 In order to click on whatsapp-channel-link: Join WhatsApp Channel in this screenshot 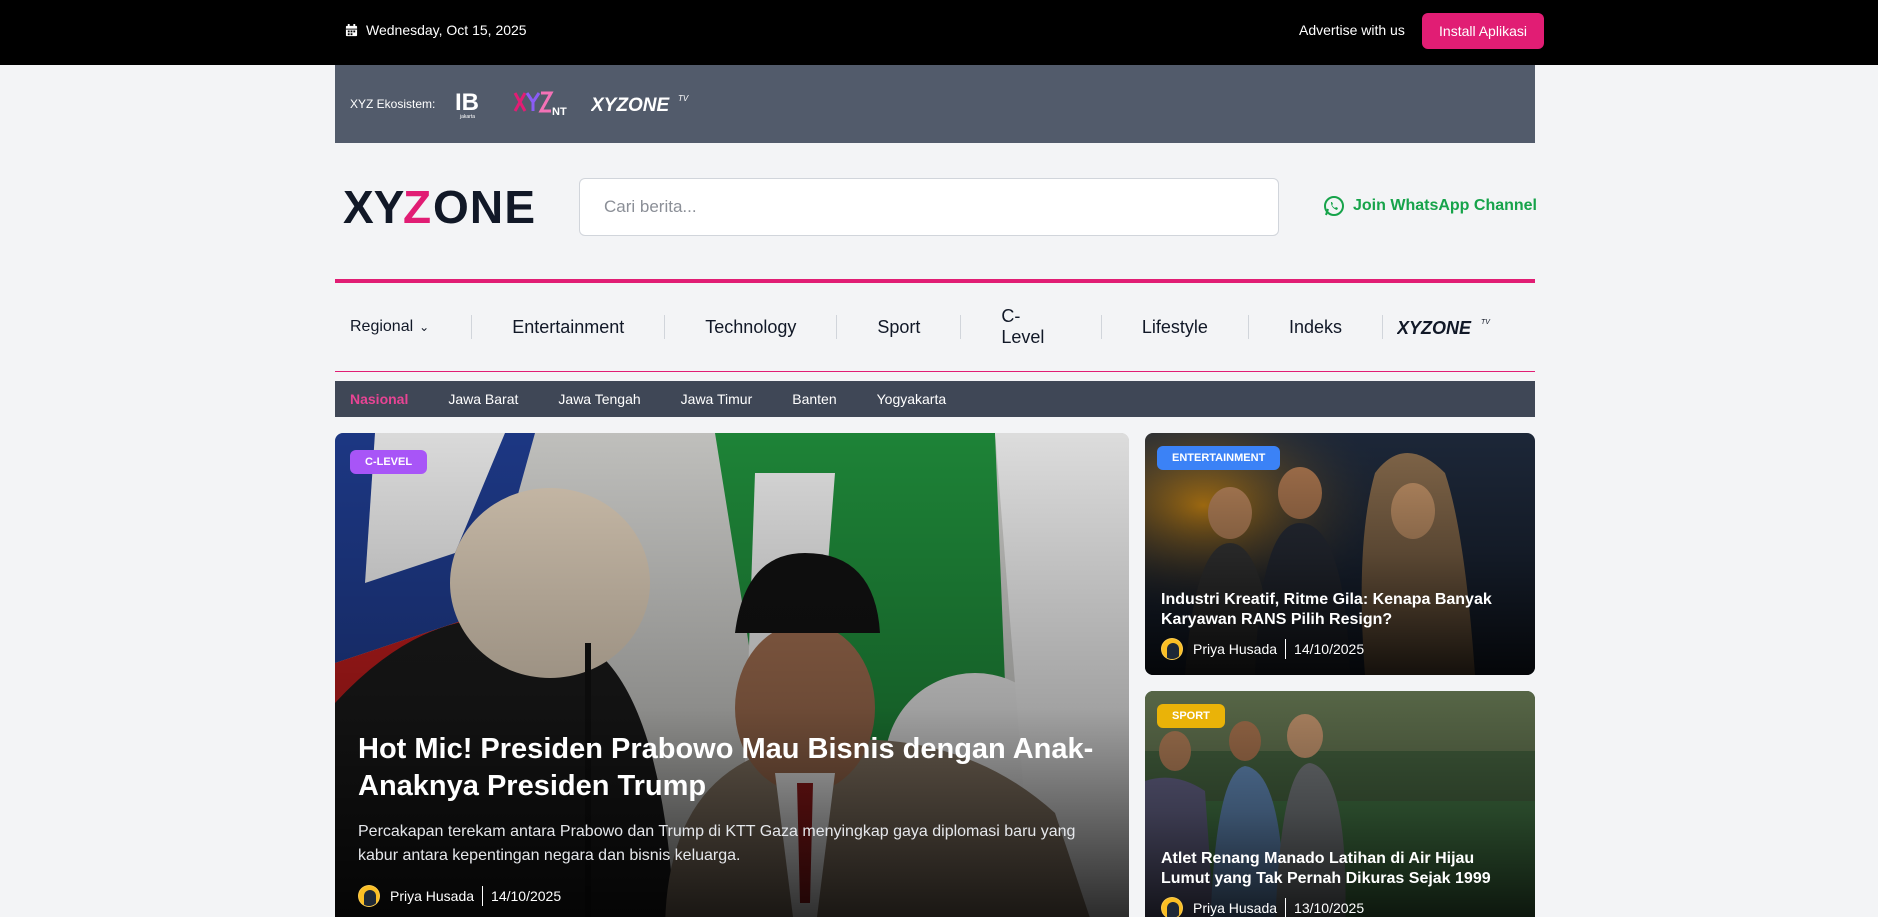, I will do `click(1430, 206)`.